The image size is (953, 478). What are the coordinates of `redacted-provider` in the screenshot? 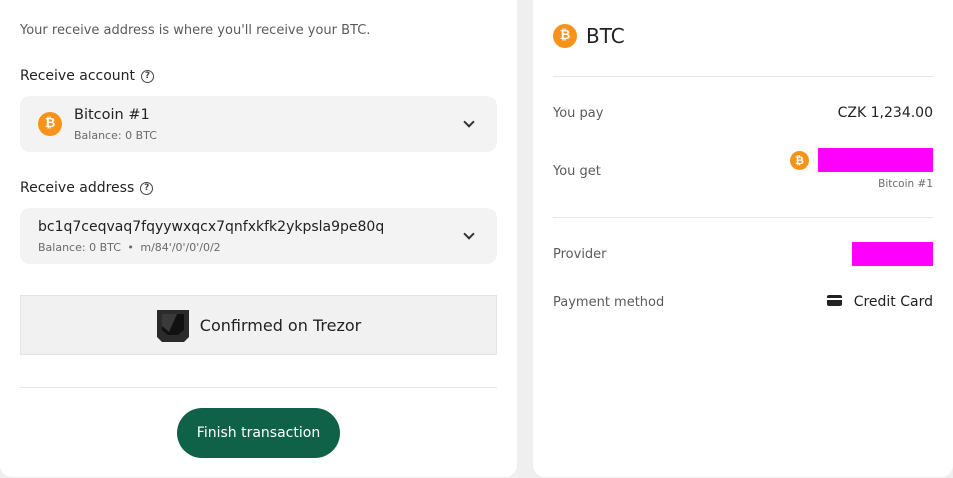 It's located at (892, 254).